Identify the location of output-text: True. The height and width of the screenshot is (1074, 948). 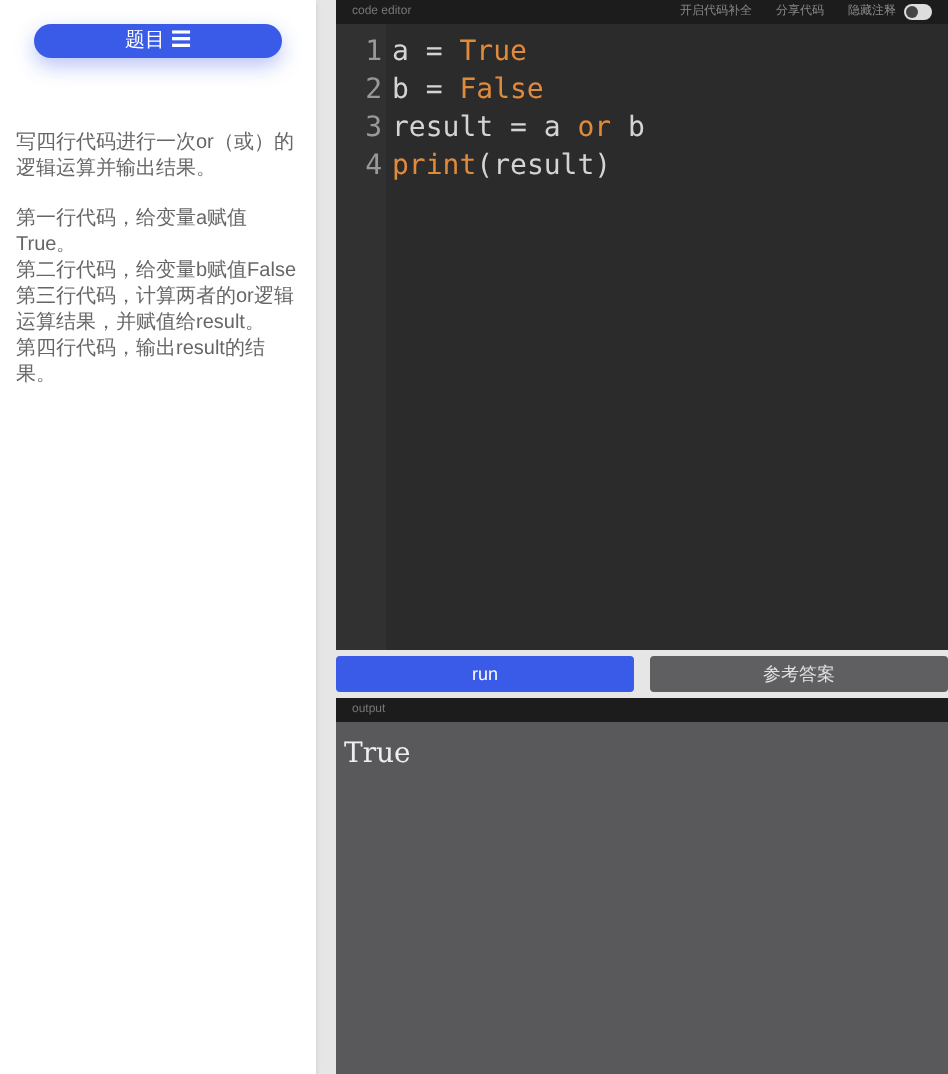
(377, 754).